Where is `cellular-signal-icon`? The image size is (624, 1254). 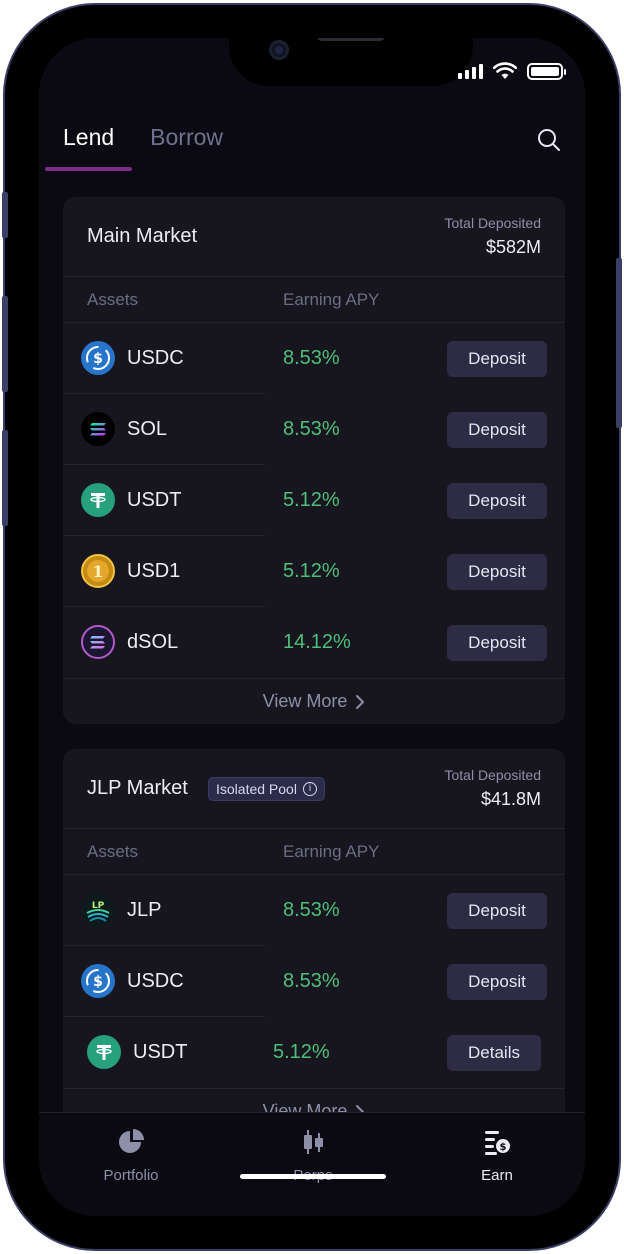
cellular-signal-icon is located at coordinates (470, 71).